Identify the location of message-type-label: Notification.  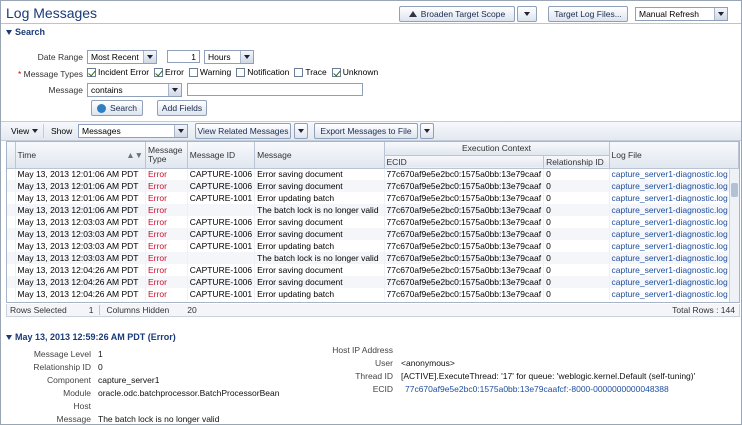
(268, 72).